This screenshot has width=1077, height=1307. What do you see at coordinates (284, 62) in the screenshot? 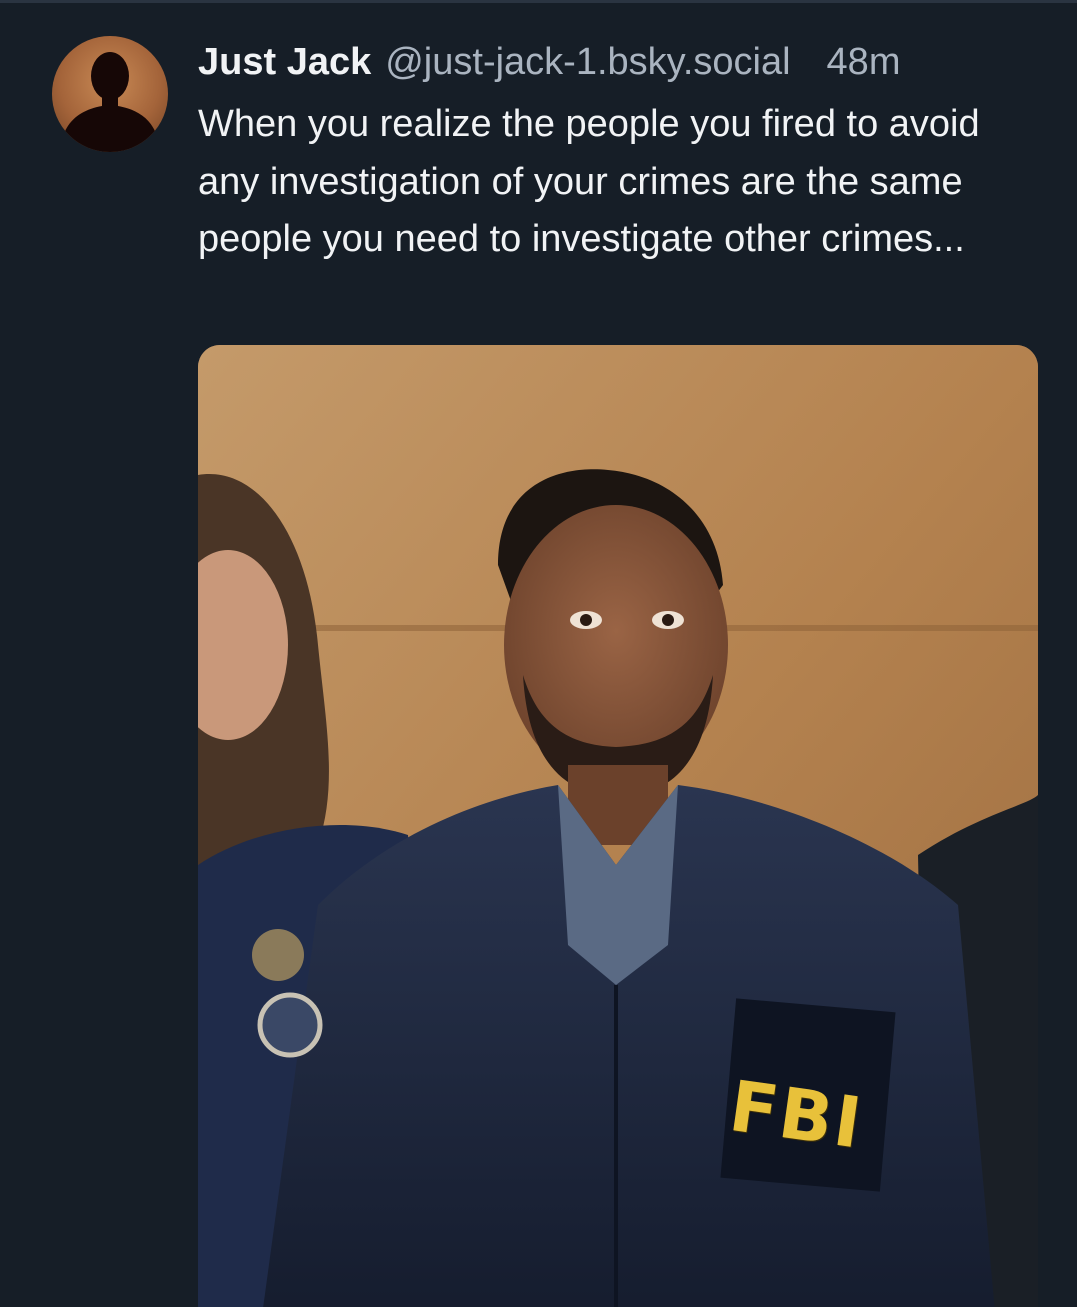
I see `author-display-name: Just Jack` at bounding box center [284, 62].